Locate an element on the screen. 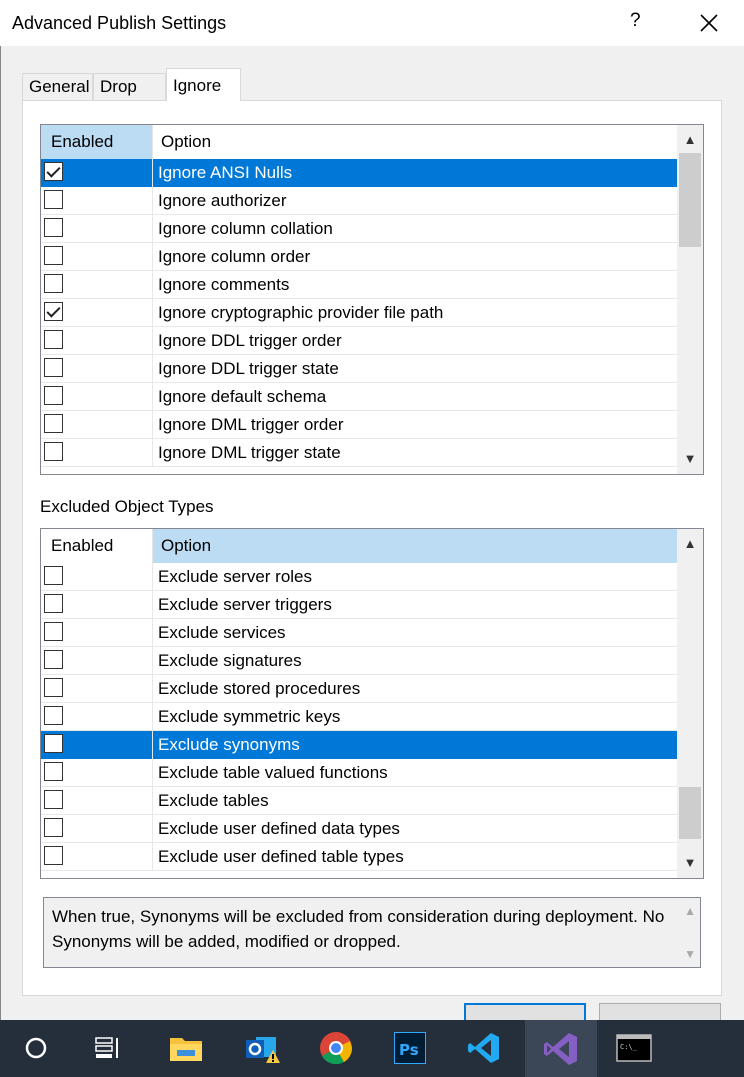 The height and width of the screenshot is (1077, 744). table-row: Ignore cryptographic provider file path is located at coordinates (359, 313).